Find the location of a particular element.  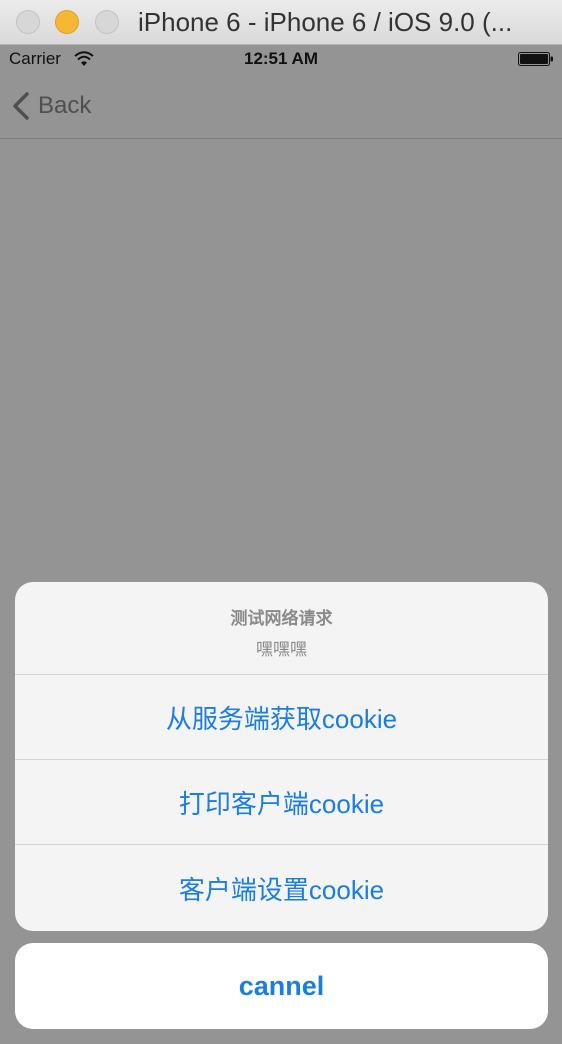

battery-icon is located at coordinates (535, 59).